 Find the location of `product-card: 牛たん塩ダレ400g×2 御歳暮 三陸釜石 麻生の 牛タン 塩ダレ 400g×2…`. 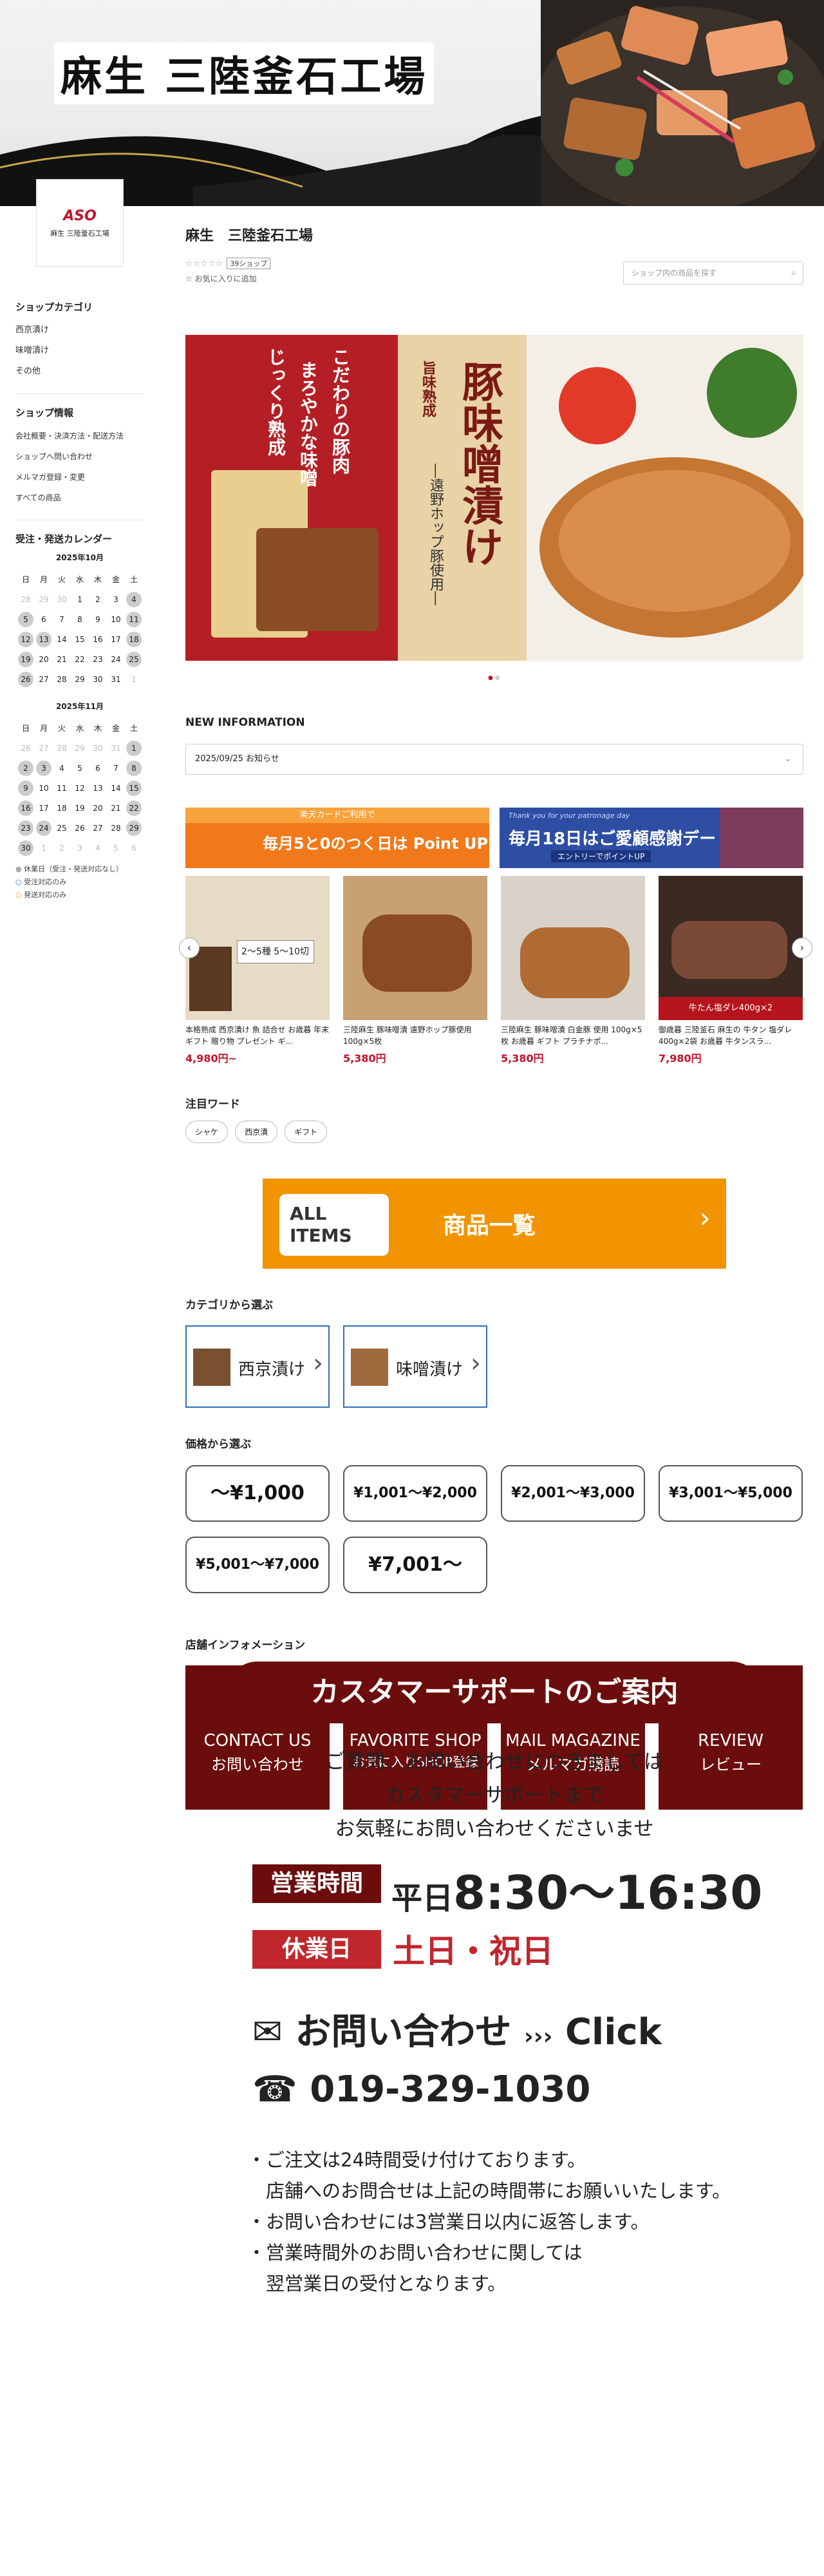

product-card: 牛たん塩ダレ400g×2 御歳暮 三陸釜石 麻生の 牛タン 塩ダレ 400g×2… is located at coordinates (731, 971).